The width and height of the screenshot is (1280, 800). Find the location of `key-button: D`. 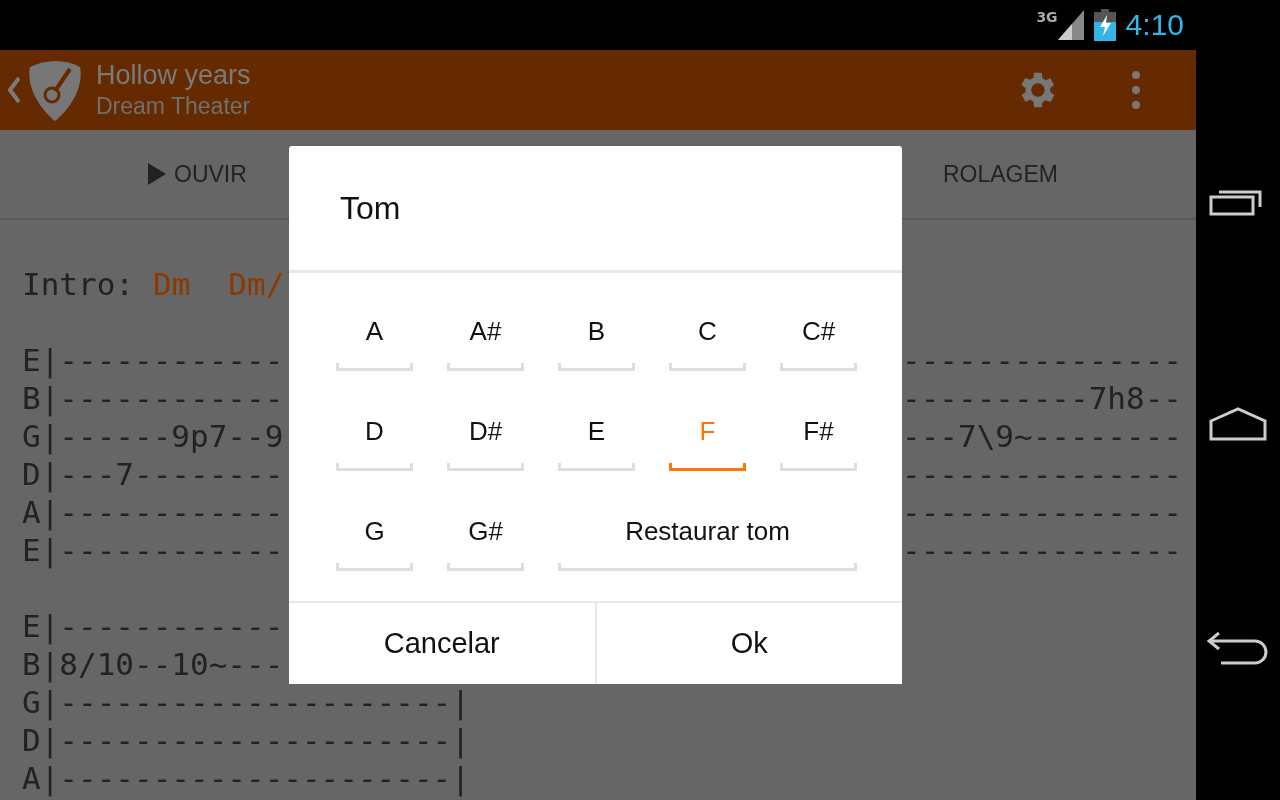

key-button: D is located at coordinates (374, 433).